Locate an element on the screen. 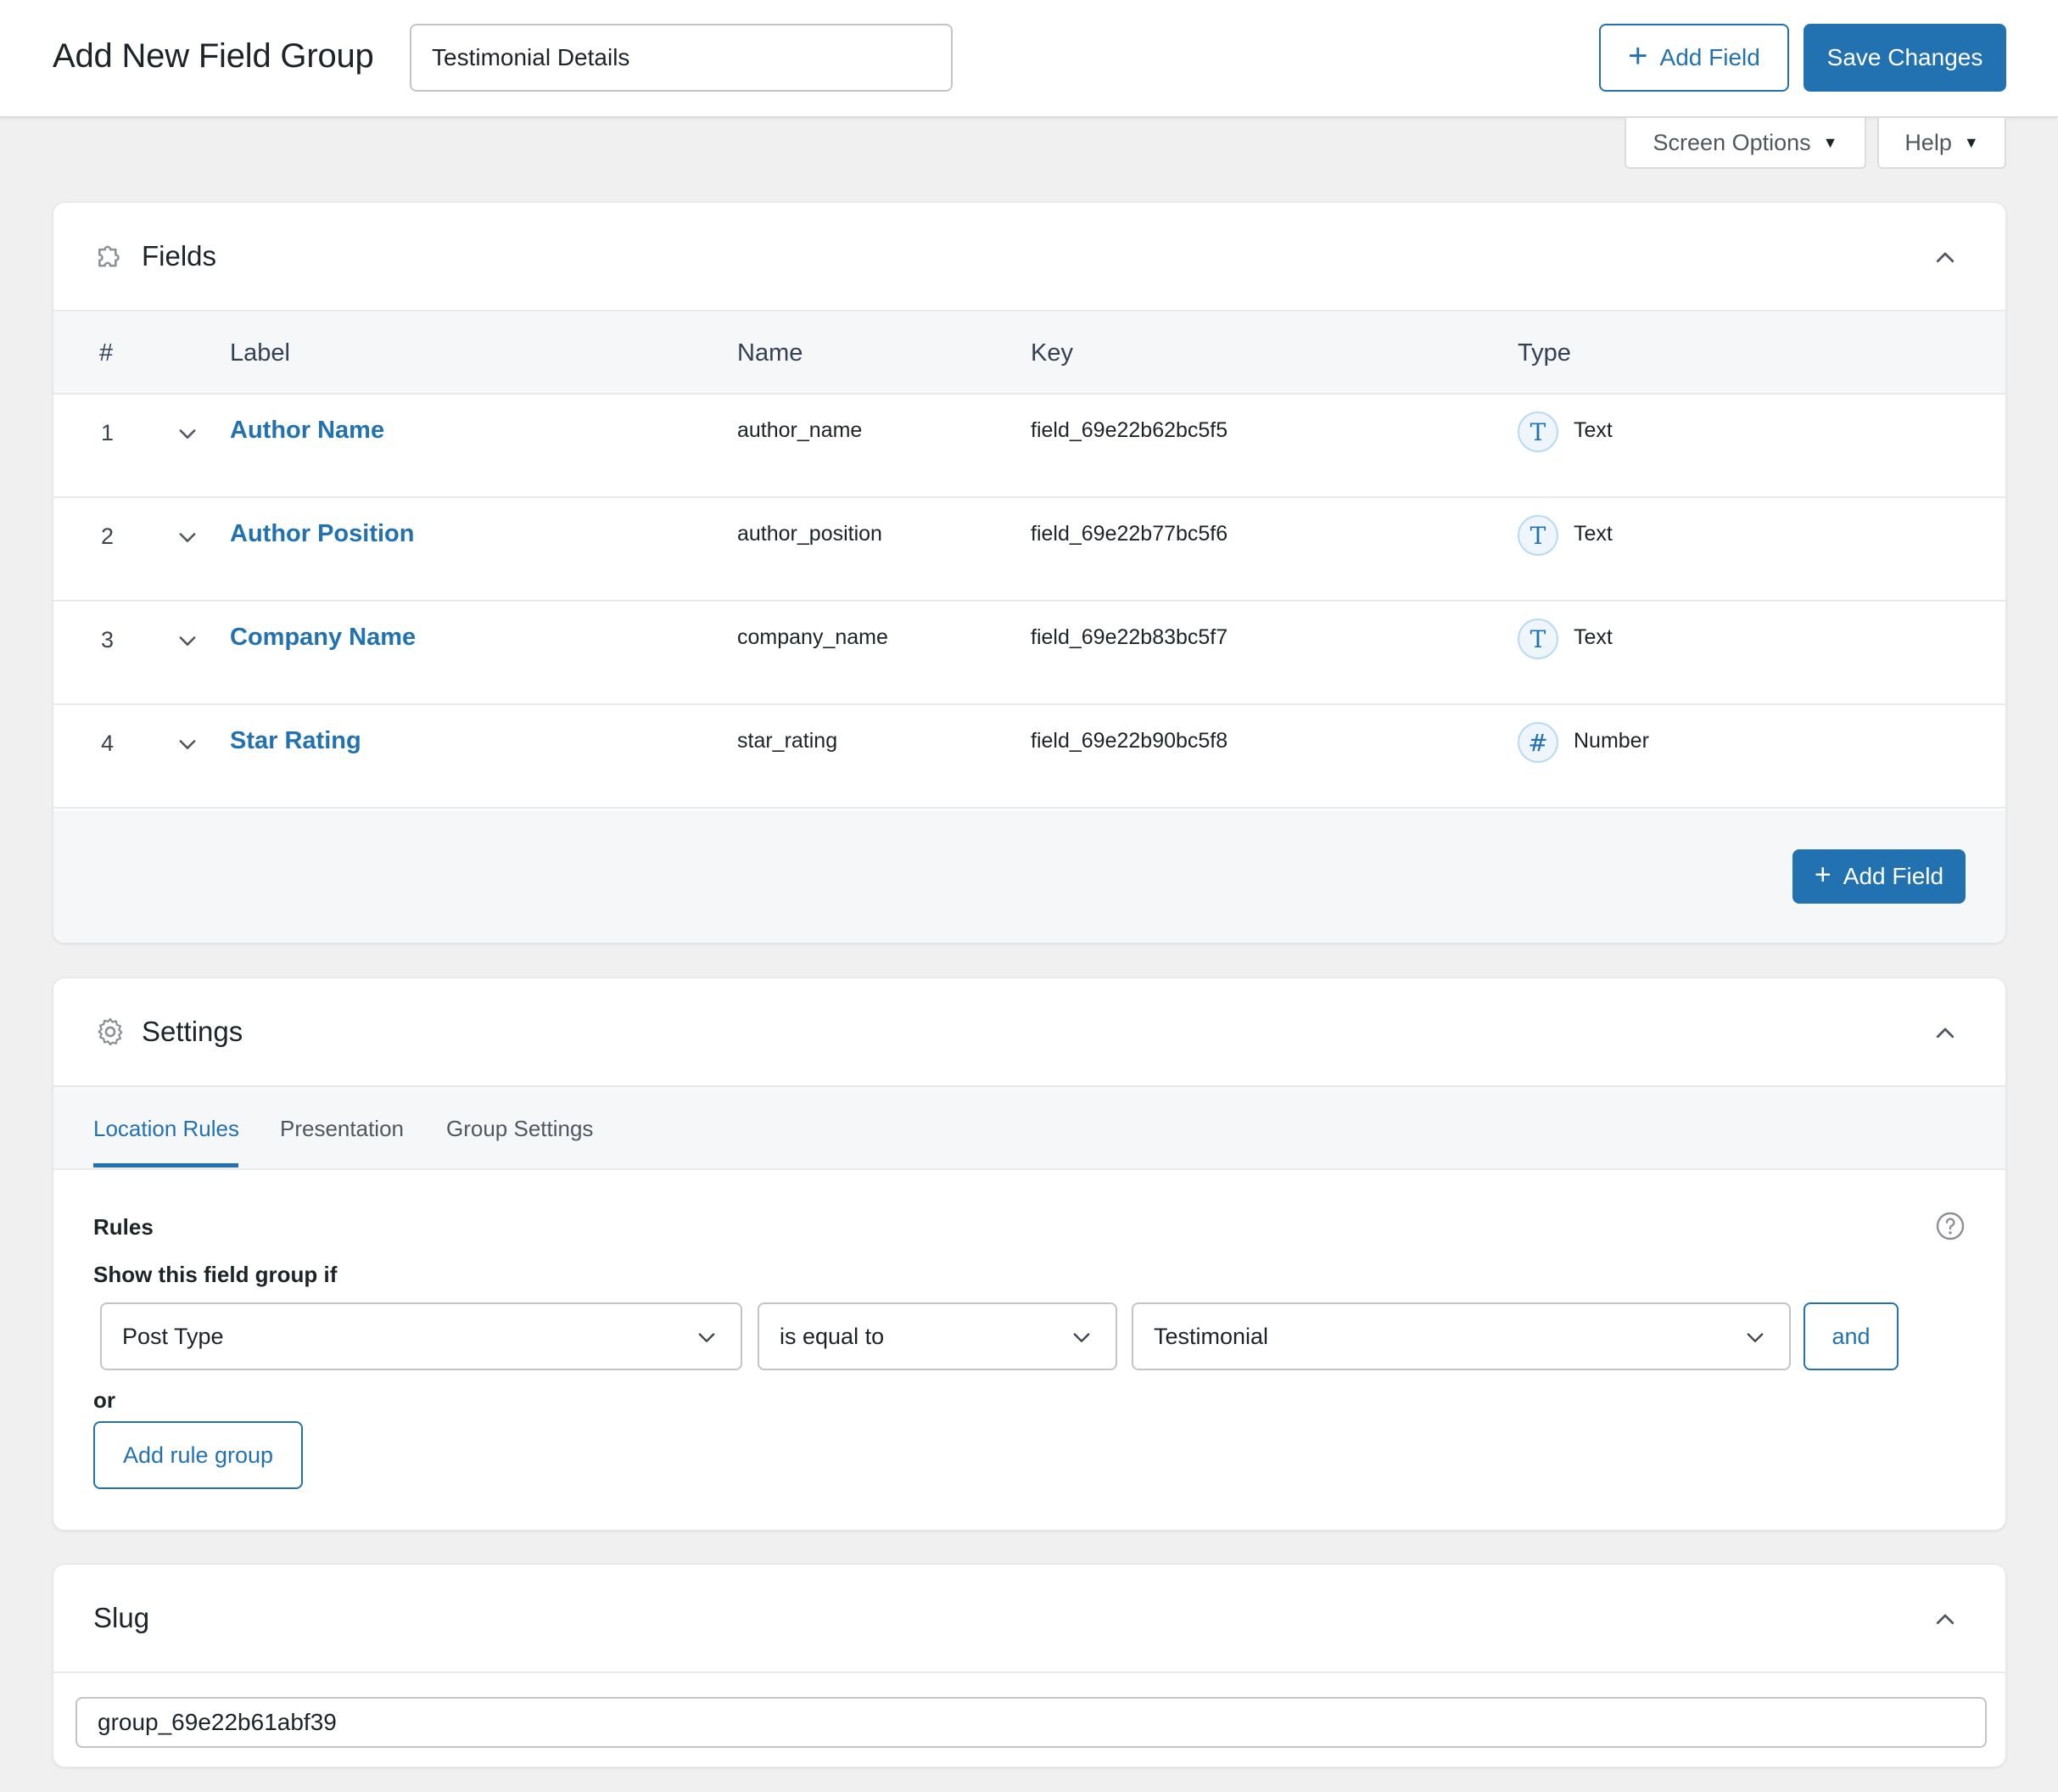  slug-panel-header: Slug is located at coordinates (1029, 1619).